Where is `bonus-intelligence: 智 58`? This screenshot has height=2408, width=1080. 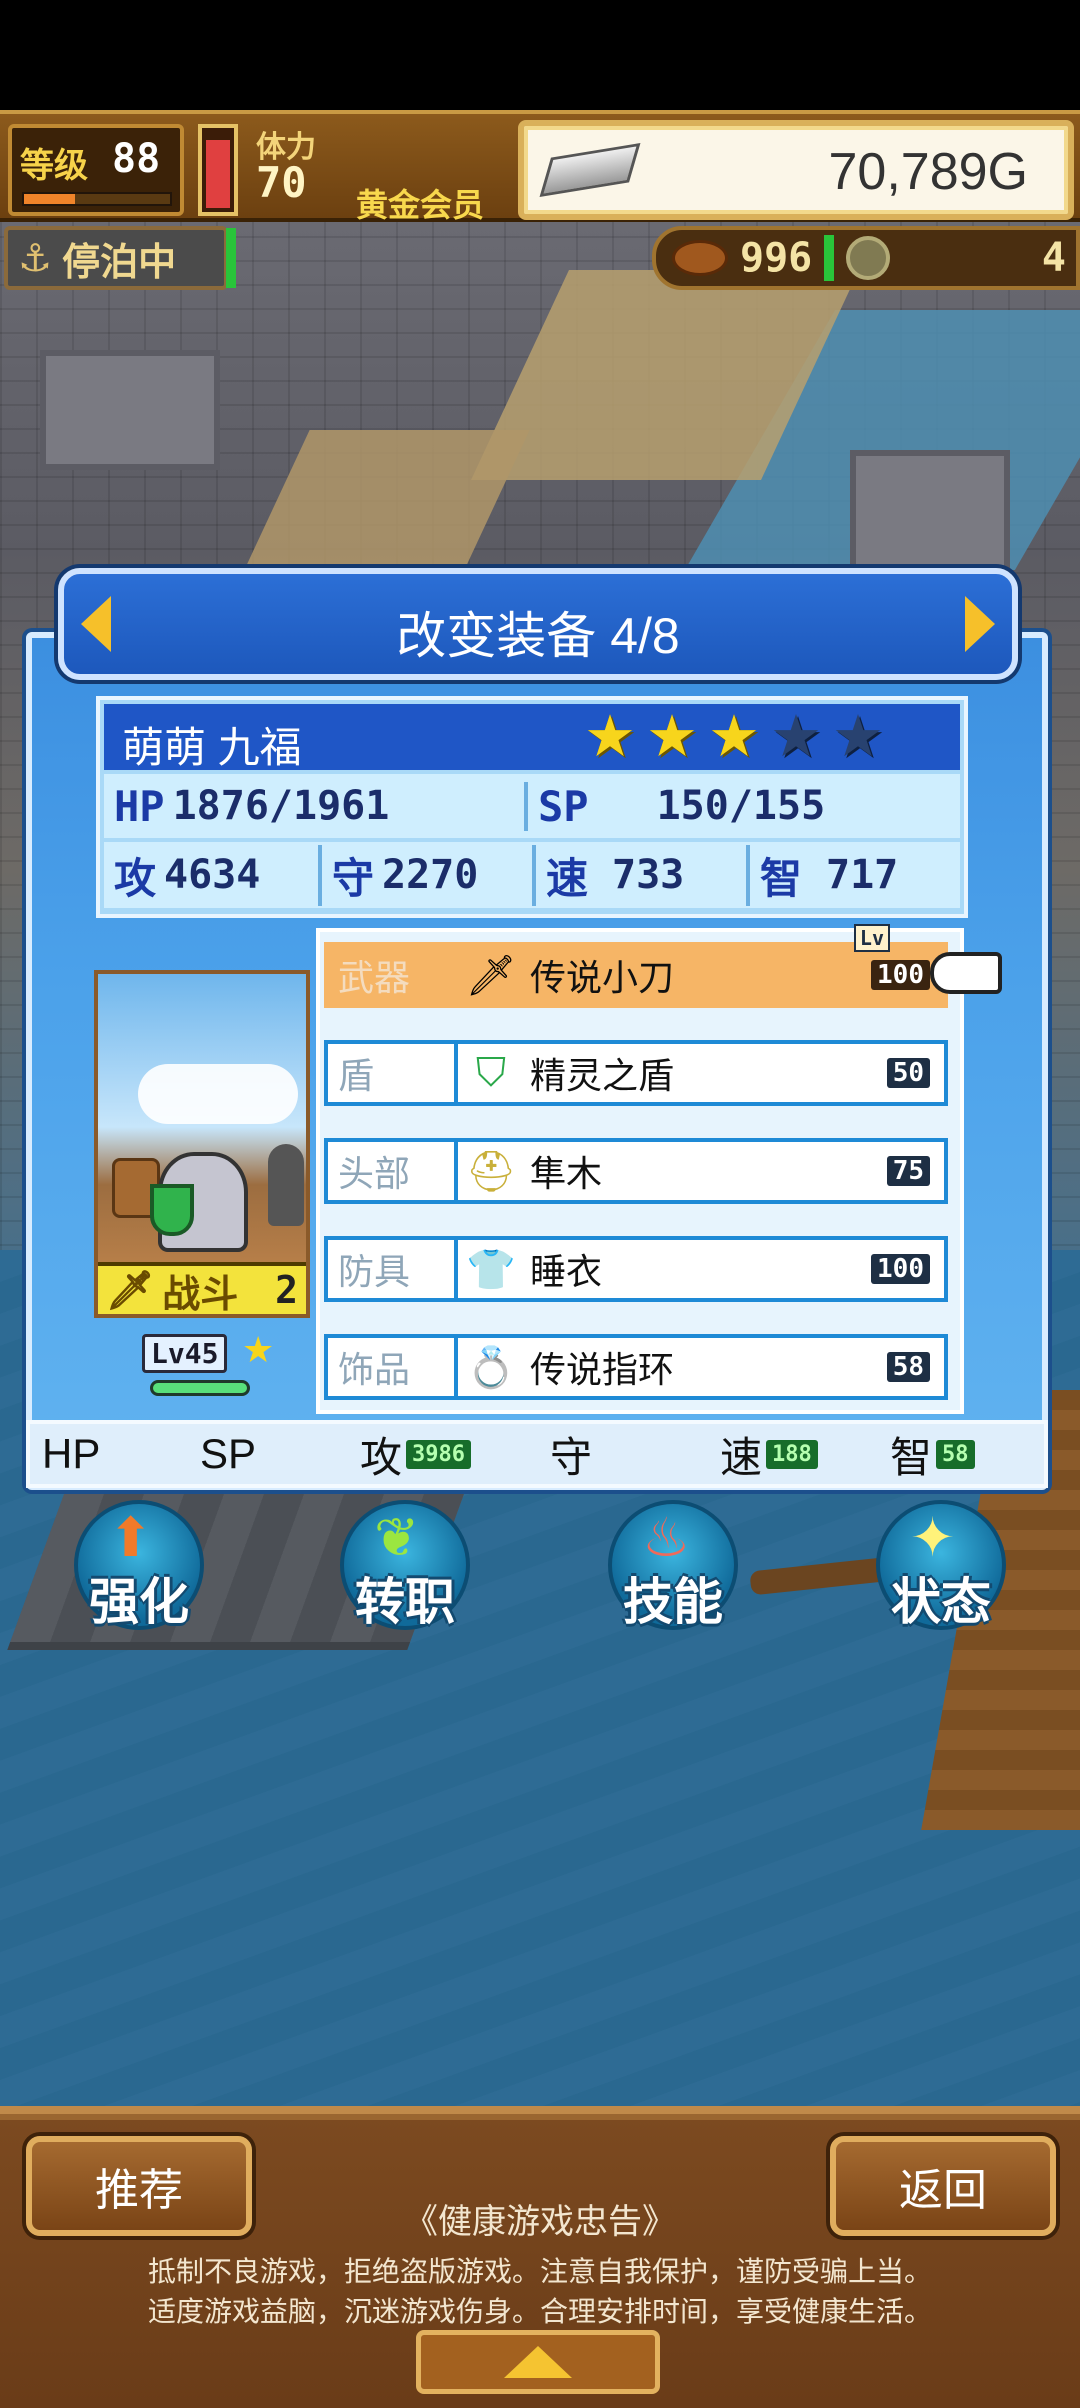
bonus-intelligence: 智 58 is located at coordinates (960, 1454).